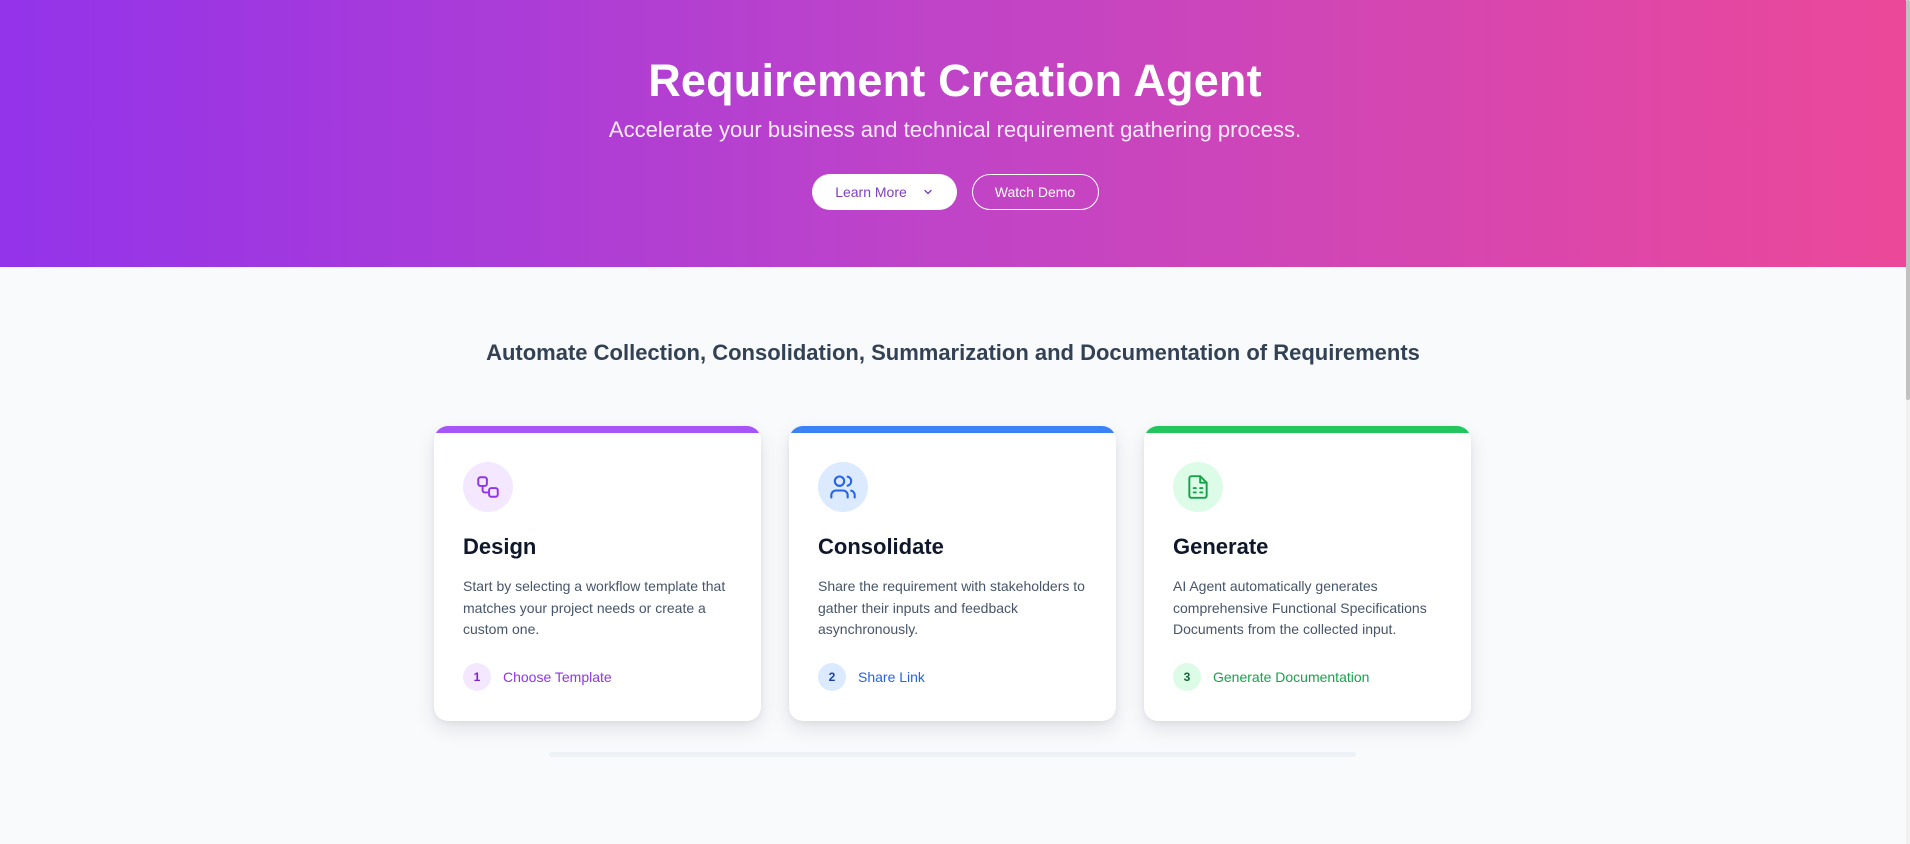 This screenshot has width=1910, height=844. Describe the element at coordinates (955, 80) in the screenshot. I see `hero-title: Requirement Creation Agent` at that location.